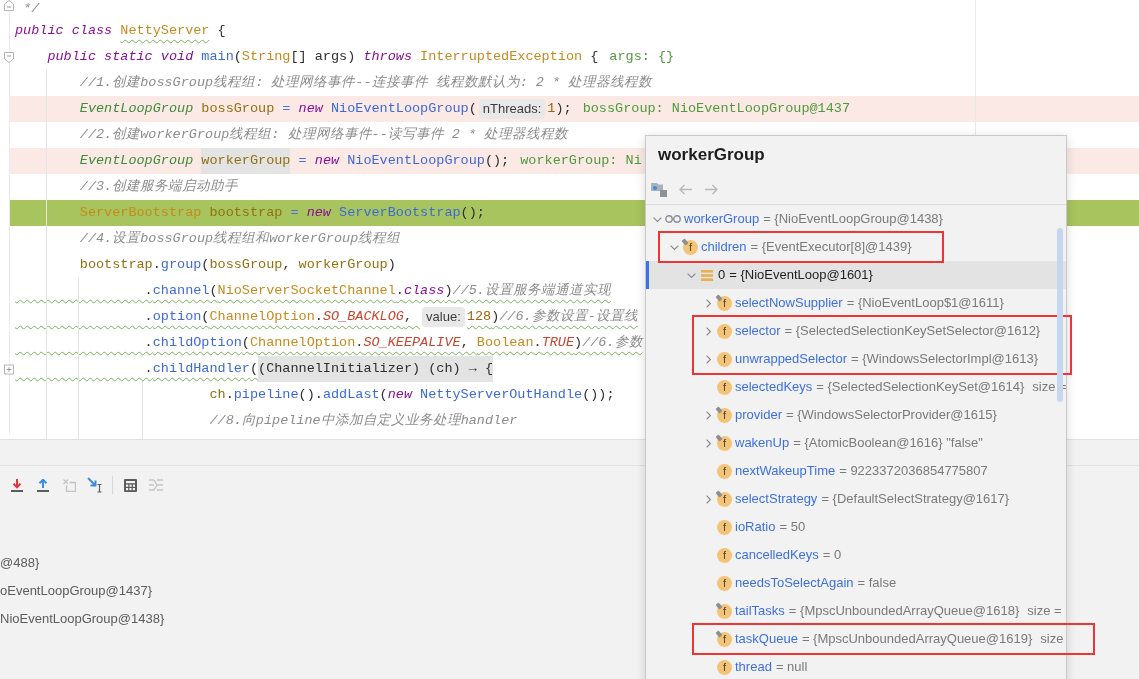  What do you see at coordinates (786, 247) in the screenshot?
I see `tree-row: f children = {EventExecutor[8]@1439}` at bounding box center [786, 247].